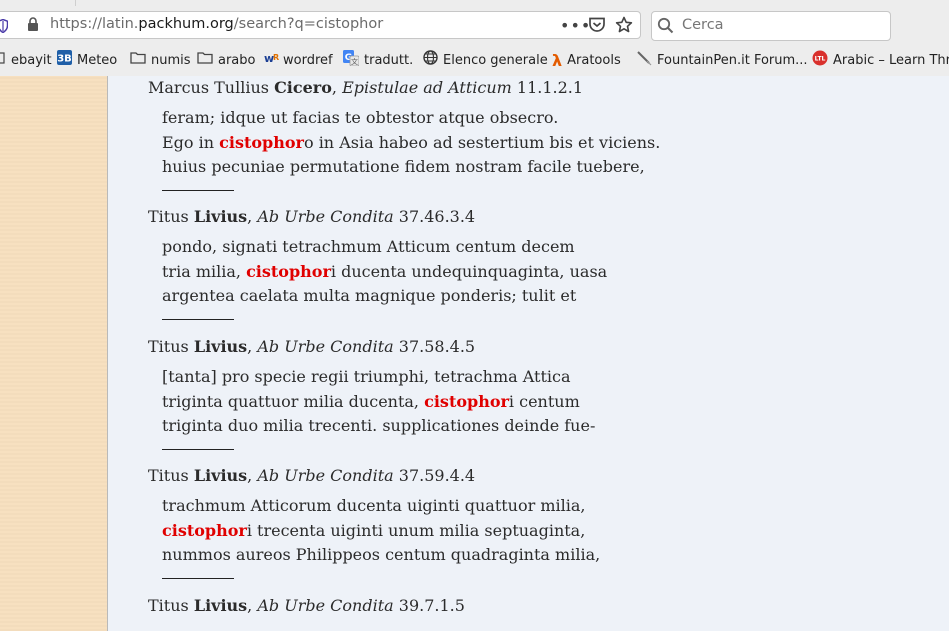 Image resolution: width=949 pixels, height=631 pixels. Describe the element at coordinates (880, 61) in the screenshot. I see `bookmark-arabic-learn: LTL Arabic – Learn Thro` at that location.